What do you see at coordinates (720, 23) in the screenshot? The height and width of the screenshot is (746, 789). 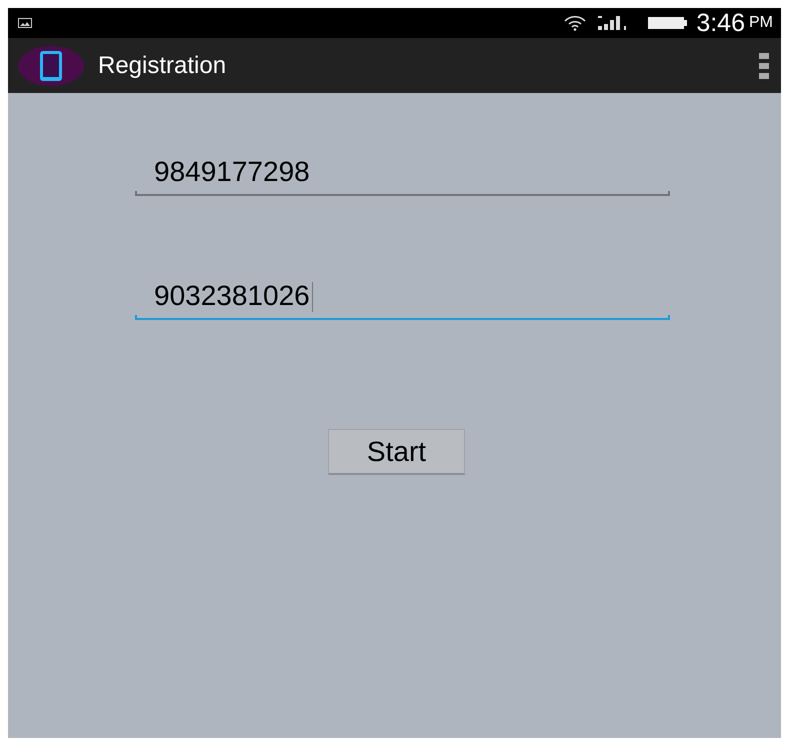 I see `clock-time: 3:46` at bounding box center [720, 23].